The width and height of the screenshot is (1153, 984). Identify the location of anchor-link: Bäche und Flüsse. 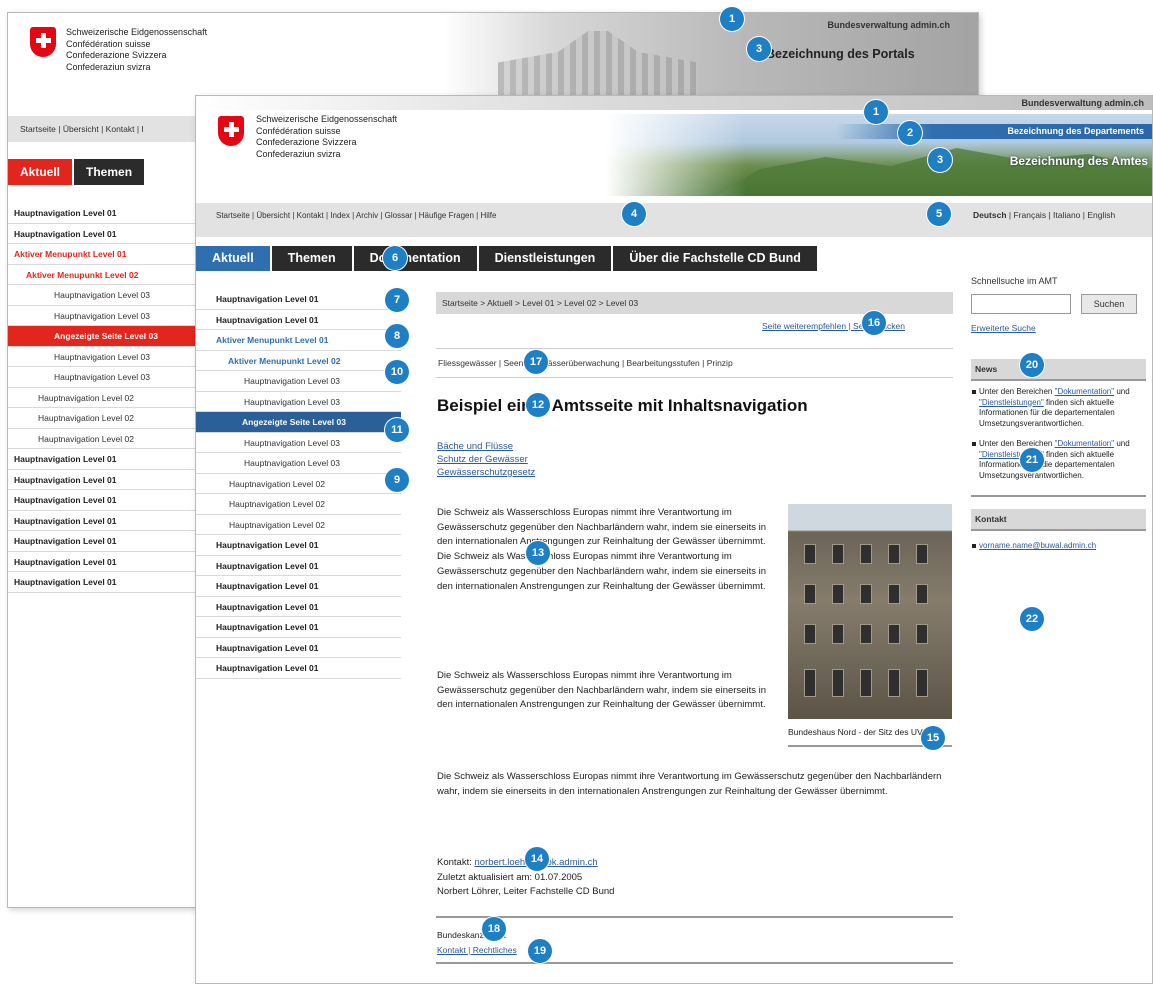
(486, 446).